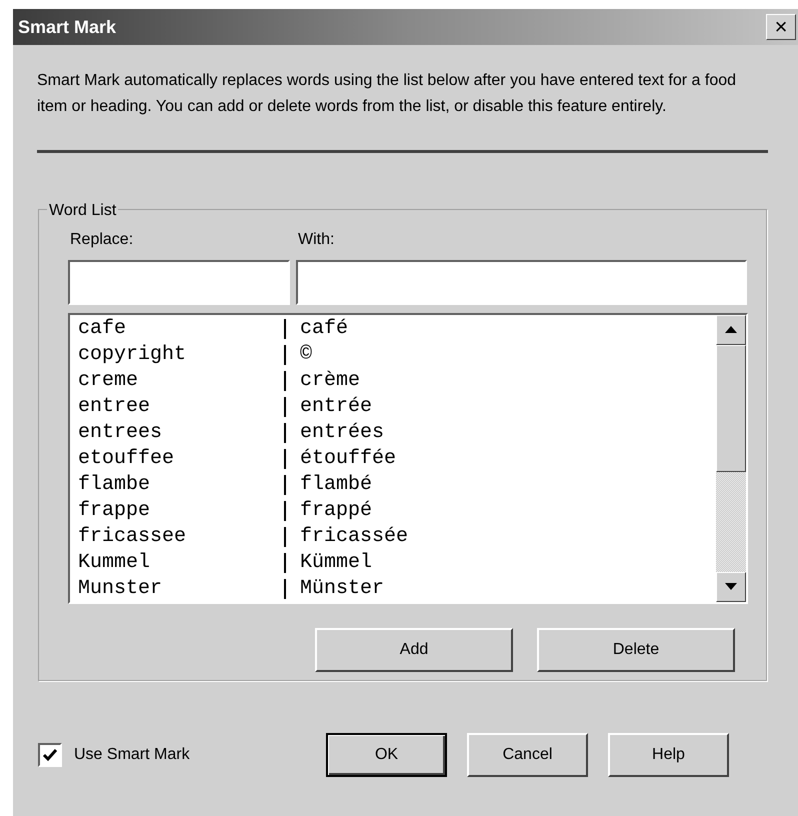 The image size is (798, 816). I want to click on replace-input-field, so click(179, 282).